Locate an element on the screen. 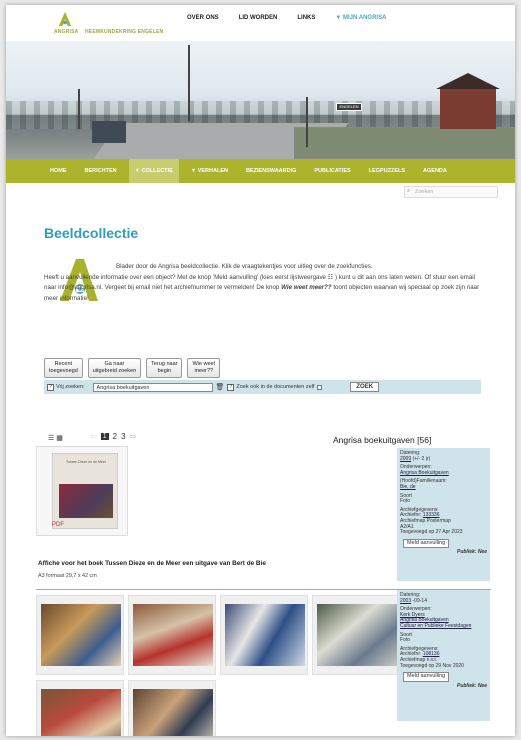 The image size is (521, 740). who-knows-more-button: Wie weet meer?? is located at coordinates (204, 368).